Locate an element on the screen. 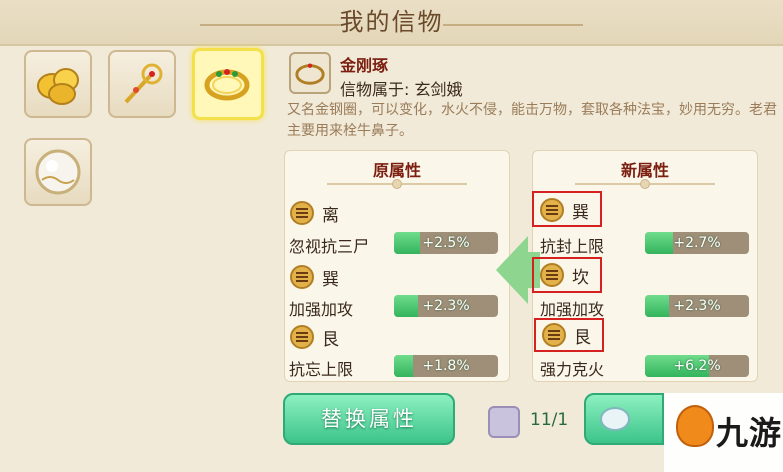 This screenshot has height=472, width=783. confirm-button is located at coordinates (624, 419).